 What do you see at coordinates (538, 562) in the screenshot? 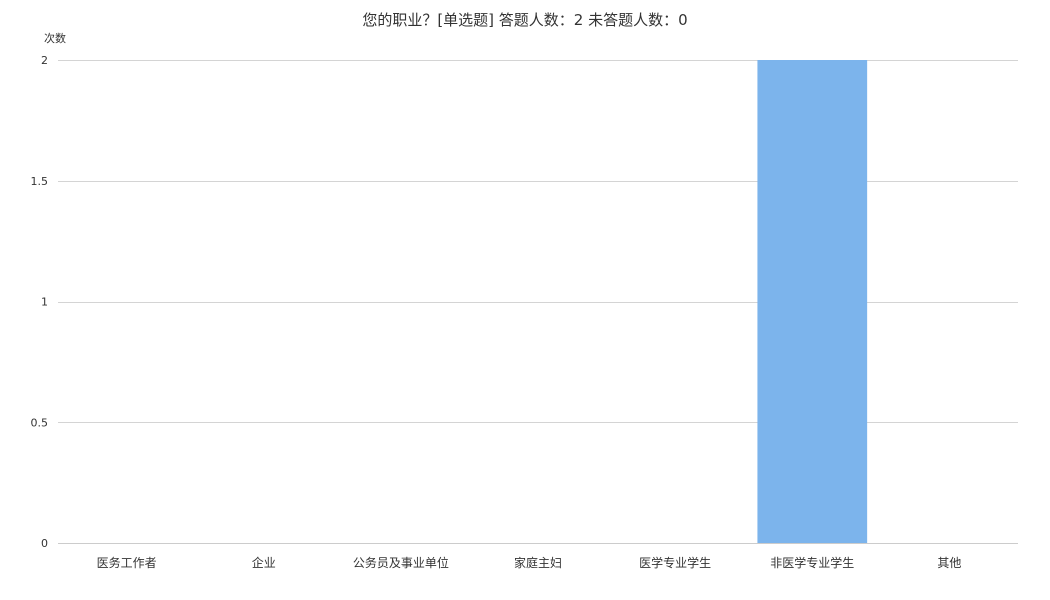
I see `category-label: 家庭主妇` at bounding box center [538, 562].